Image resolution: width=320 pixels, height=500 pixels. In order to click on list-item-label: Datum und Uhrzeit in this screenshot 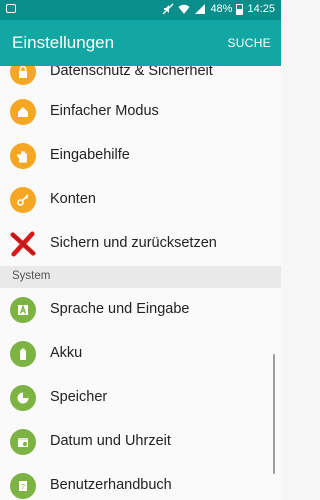, I will do `click(110, 441)`.